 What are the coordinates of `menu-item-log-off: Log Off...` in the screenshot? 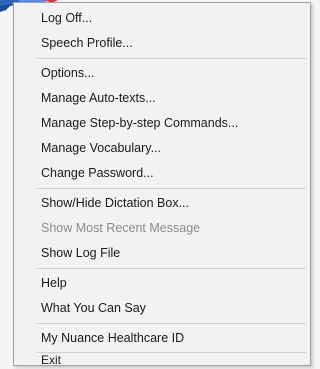 It's located at (162, 18).